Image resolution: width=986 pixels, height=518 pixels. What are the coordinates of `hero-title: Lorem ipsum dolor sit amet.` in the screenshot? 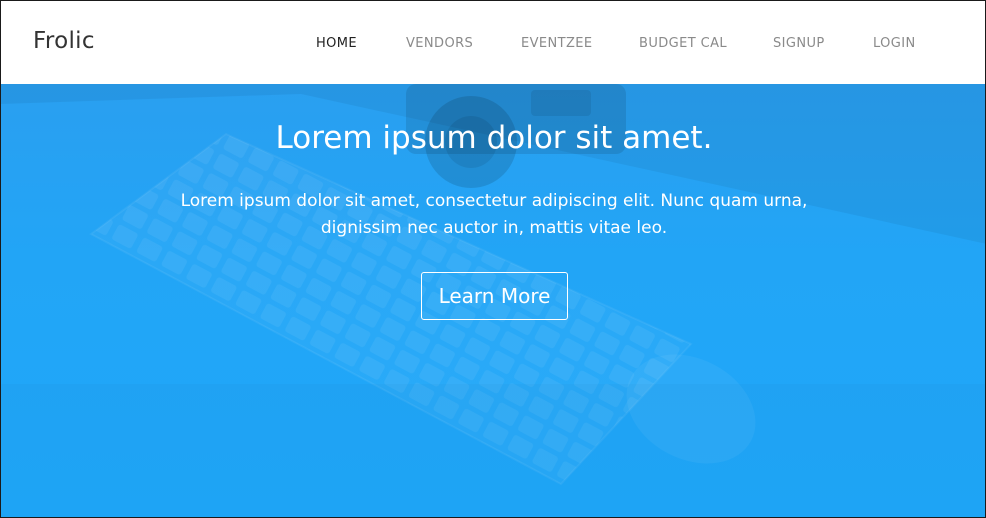 It's located at (494, 138).